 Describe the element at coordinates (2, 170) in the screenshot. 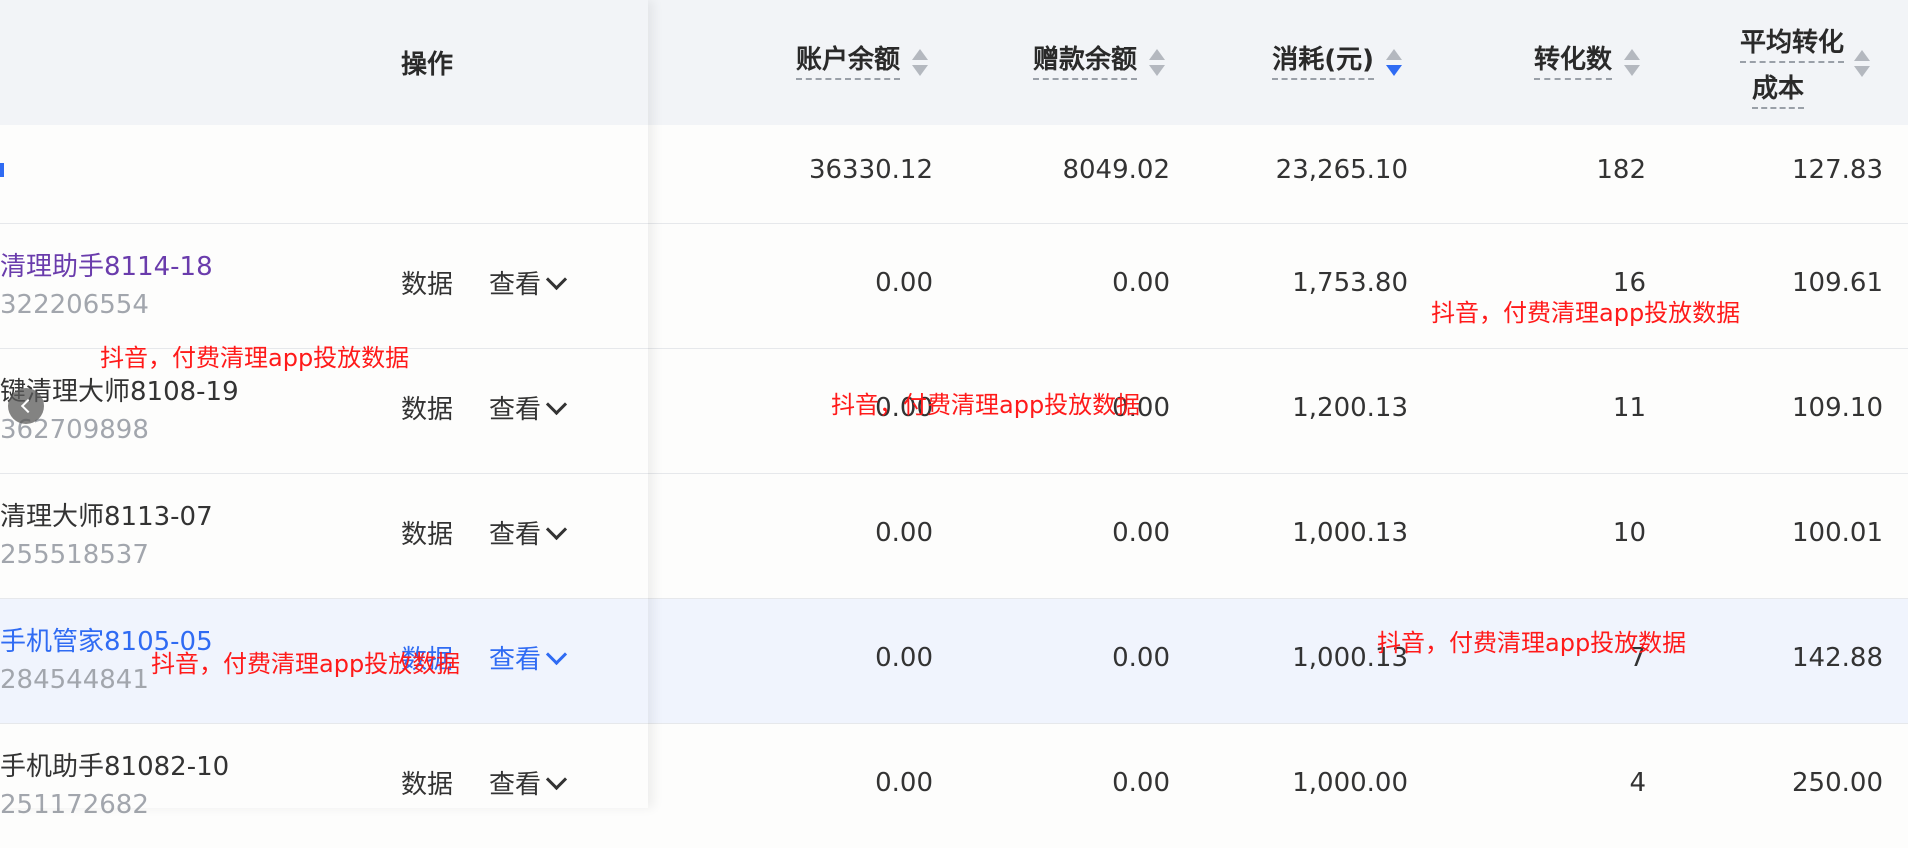

I see `row-marker` at that location.